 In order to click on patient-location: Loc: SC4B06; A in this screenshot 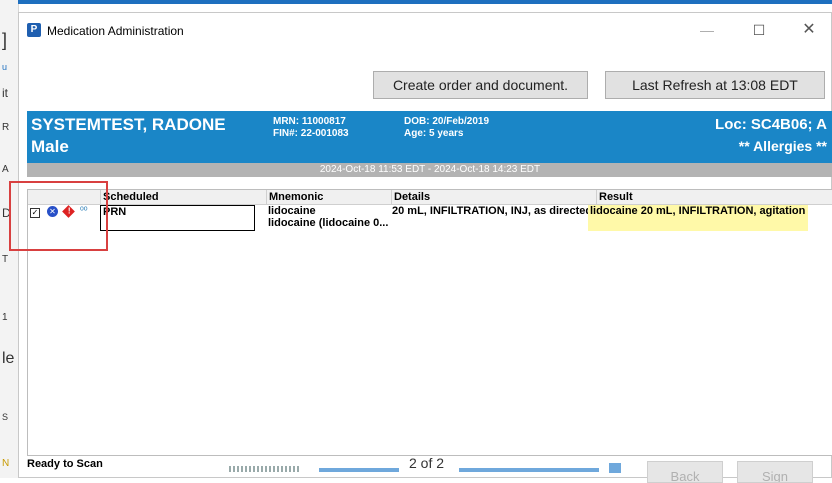, I will do `click(771, 124)`.